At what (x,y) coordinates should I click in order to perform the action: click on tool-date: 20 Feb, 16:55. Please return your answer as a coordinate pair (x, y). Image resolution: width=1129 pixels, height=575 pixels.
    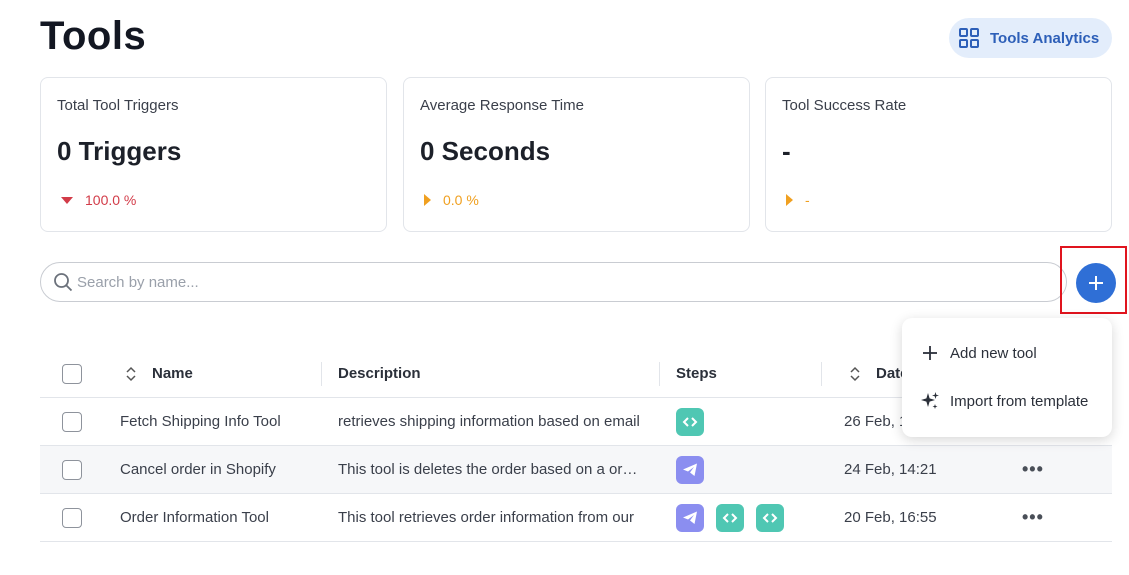
    Looking at the image, I should click on (890, 517).